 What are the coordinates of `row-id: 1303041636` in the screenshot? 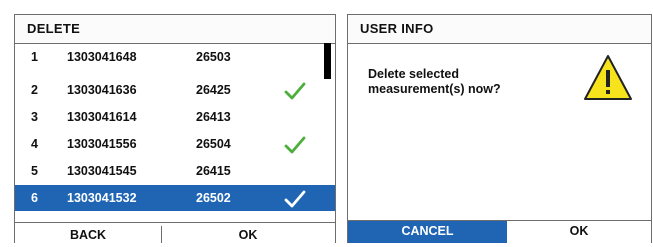 It's located at (102, 90).